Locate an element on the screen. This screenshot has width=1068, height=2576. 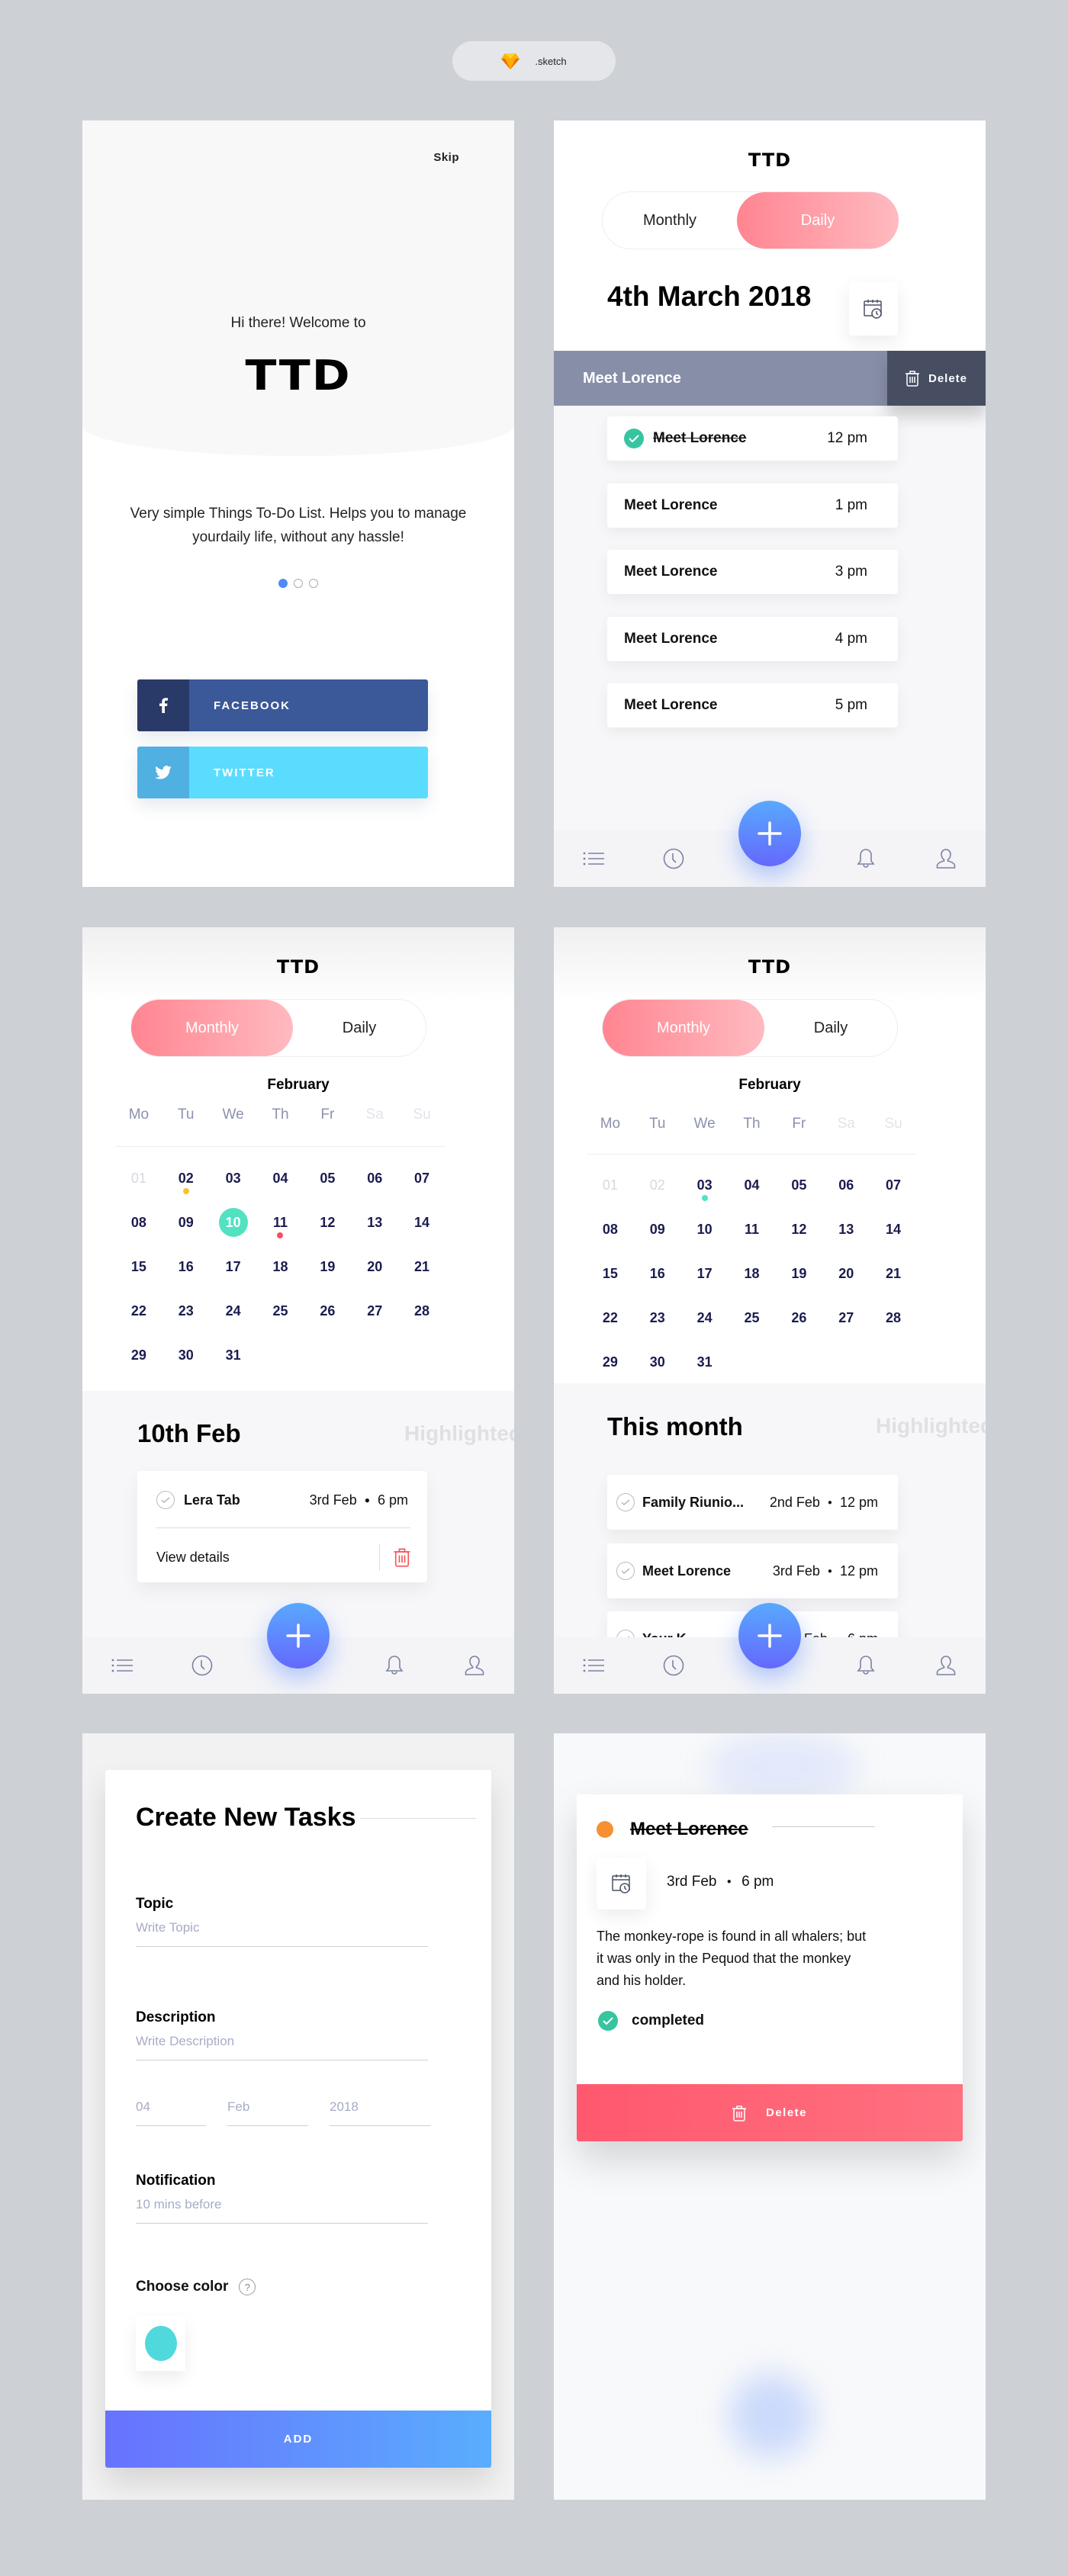
calendar-day: 14 is located at coordinates (422, 1222).